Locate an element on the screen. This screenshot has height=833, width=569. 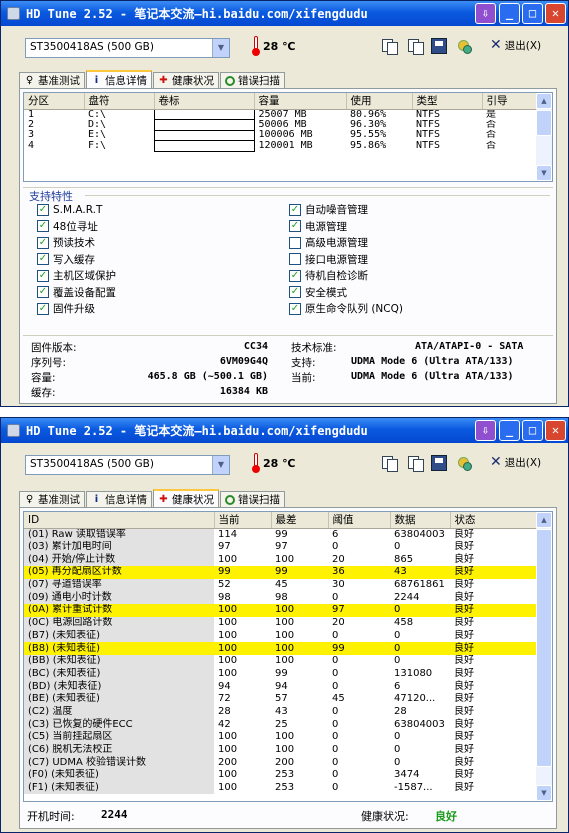
smart-row: (C5) 当前挂起扇区 100 100 0 0 良好 is located at coordinates (281, 737).